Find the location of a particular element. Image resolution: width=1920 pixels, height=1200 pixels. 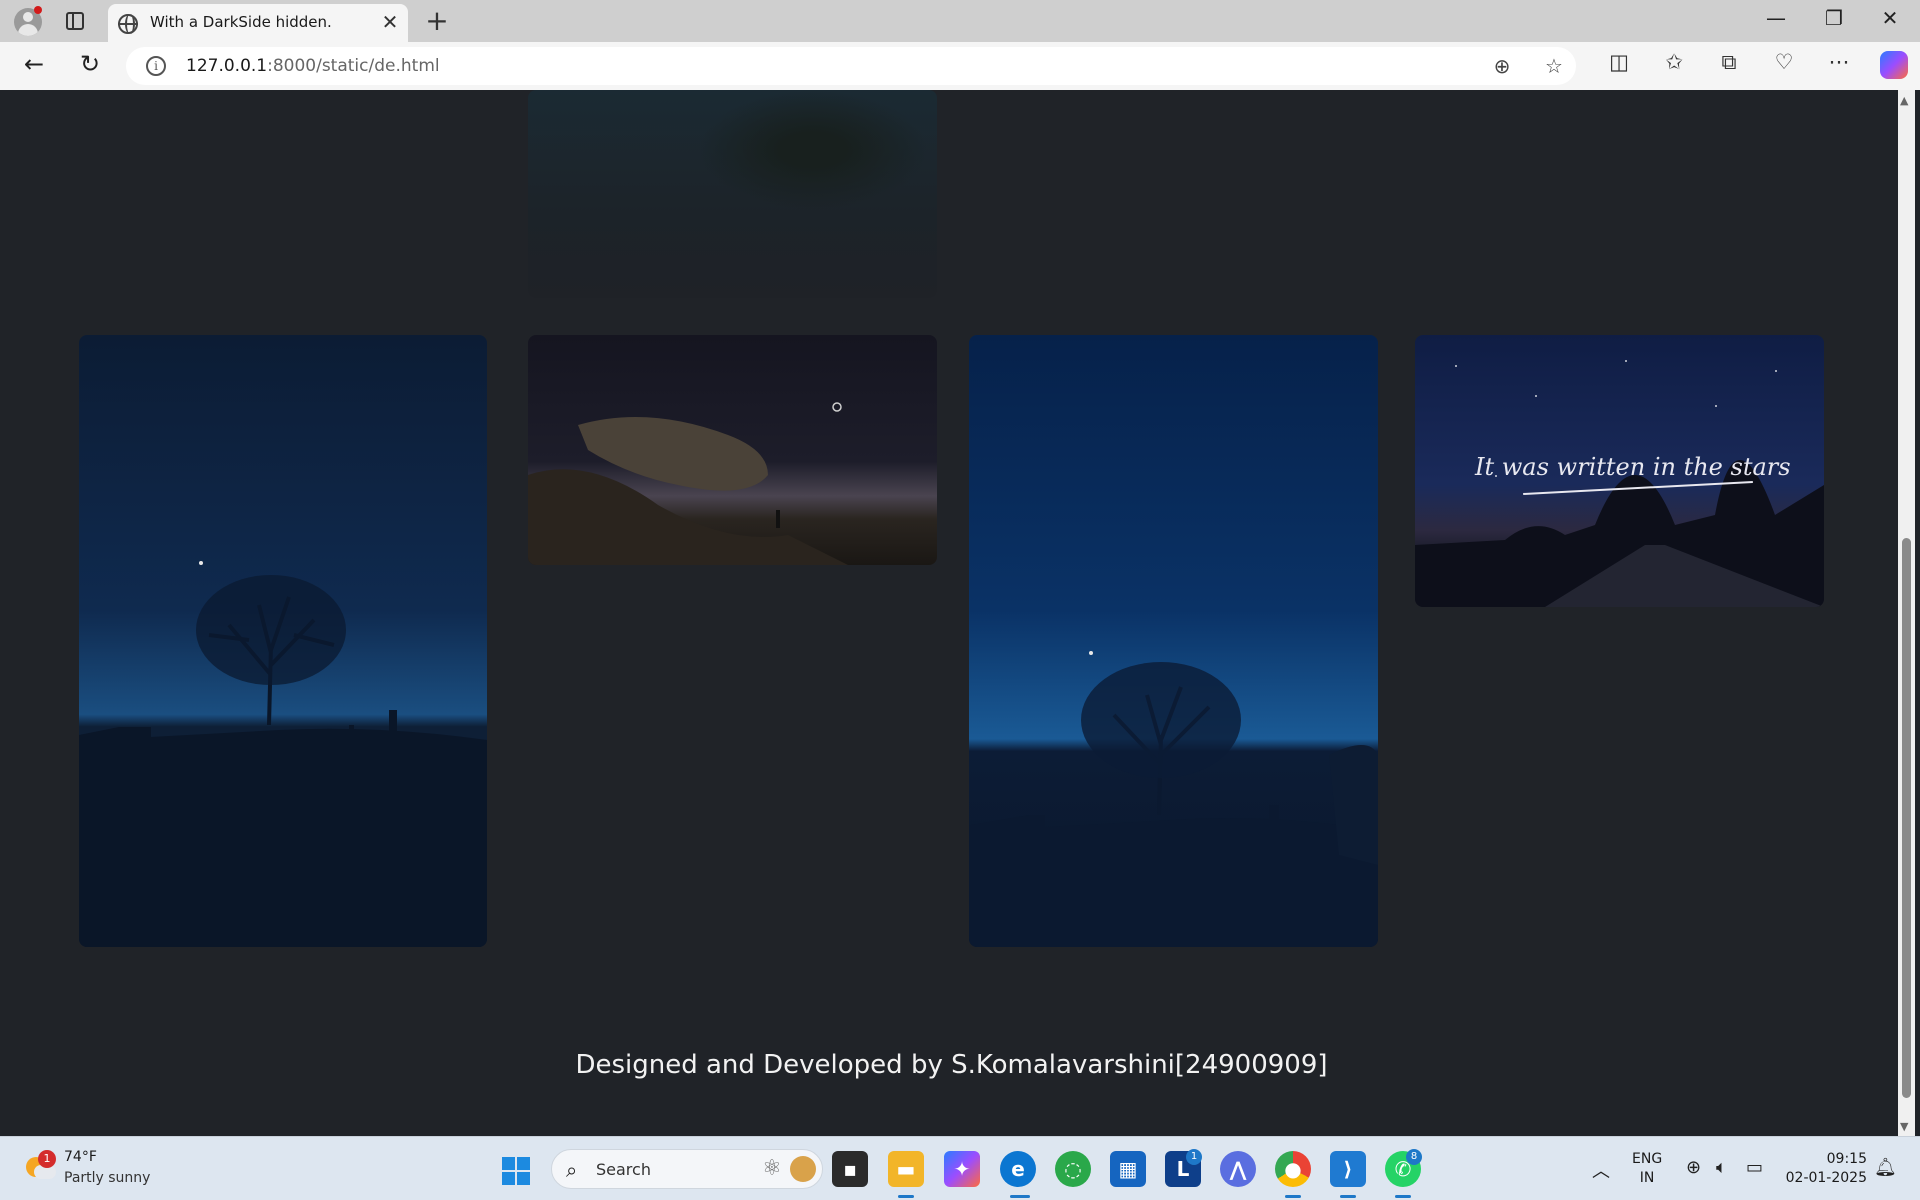

task-view-icon: ▪ is located at coordinates (850, 1169).